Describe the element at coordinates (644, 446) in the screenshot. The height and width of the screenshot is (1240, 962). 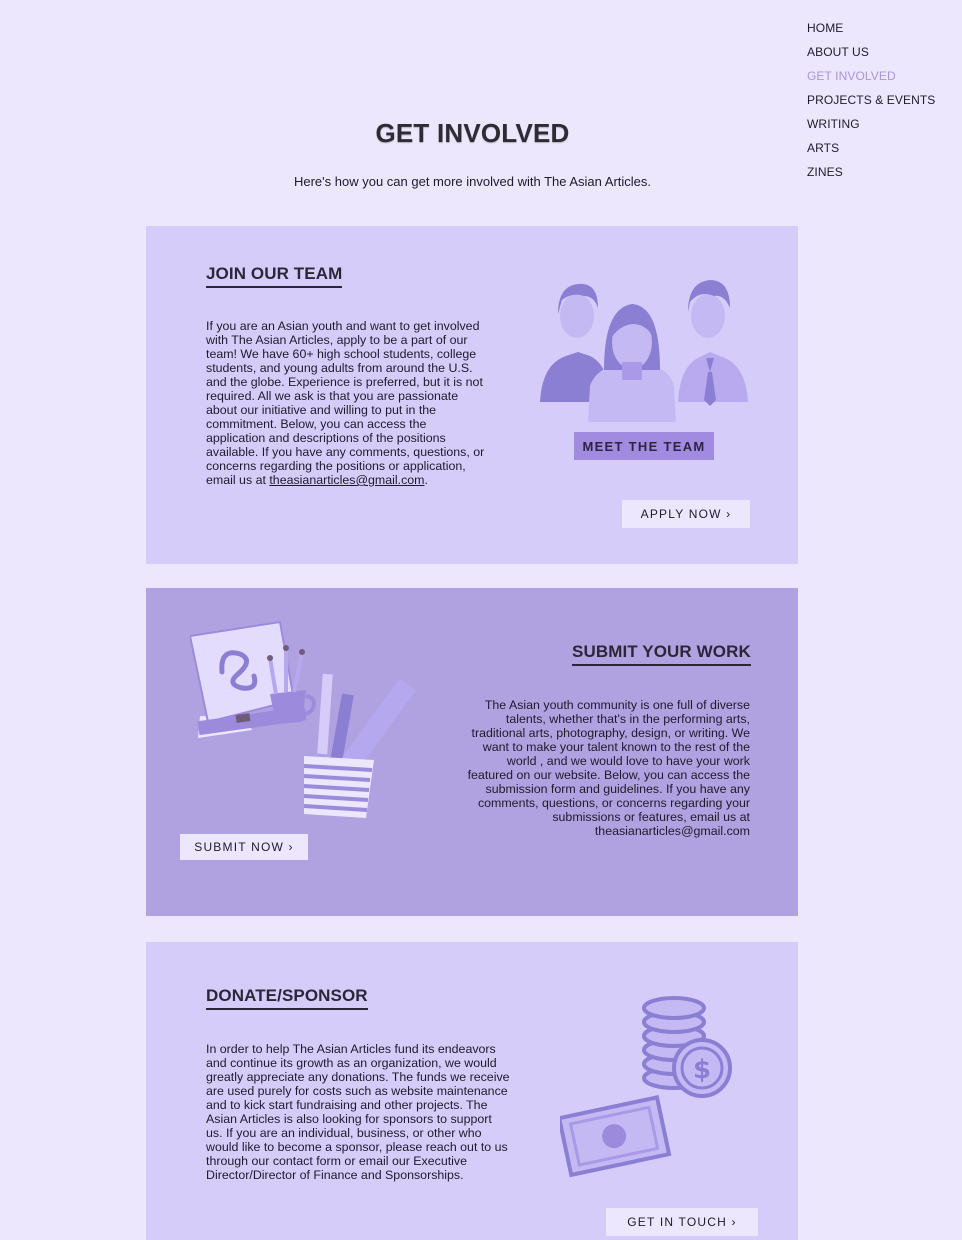
I see `meet-the-team-button: MEET THE TEAM` at that location.